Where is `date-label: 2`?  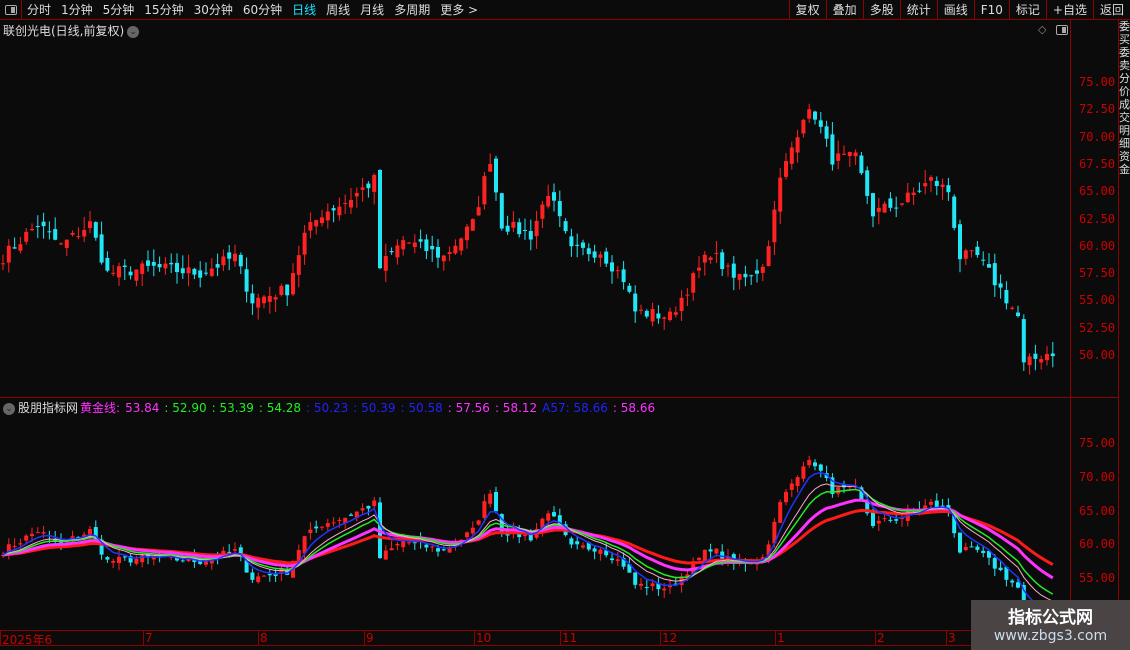
date-label: 2 is located at coordinates (880, 638).